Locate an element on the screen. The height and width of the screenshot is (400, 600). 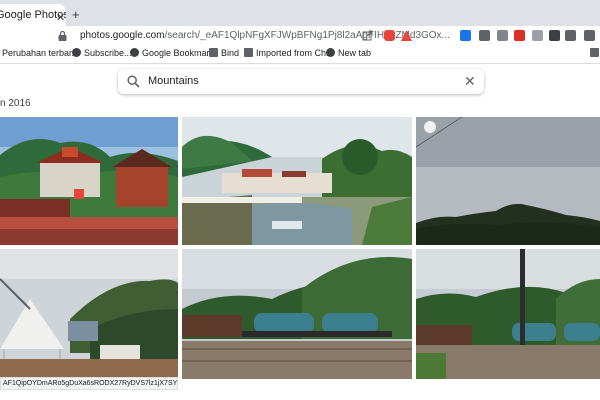
bookmark-label: New tab is located at coordinates (355, 53).